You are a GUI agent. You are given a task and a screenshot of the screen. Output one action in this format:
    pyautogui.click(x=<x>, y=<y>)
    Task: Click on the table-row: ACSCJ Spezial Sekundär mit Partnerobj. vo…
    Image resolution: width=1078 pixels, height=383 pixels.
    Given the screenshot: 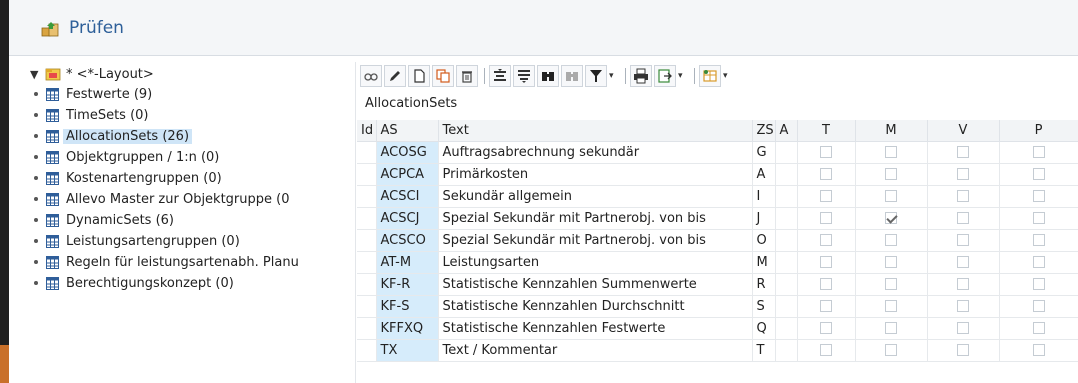 What is the action you would take?
    pyautogui.click(x=717, y=218)
    